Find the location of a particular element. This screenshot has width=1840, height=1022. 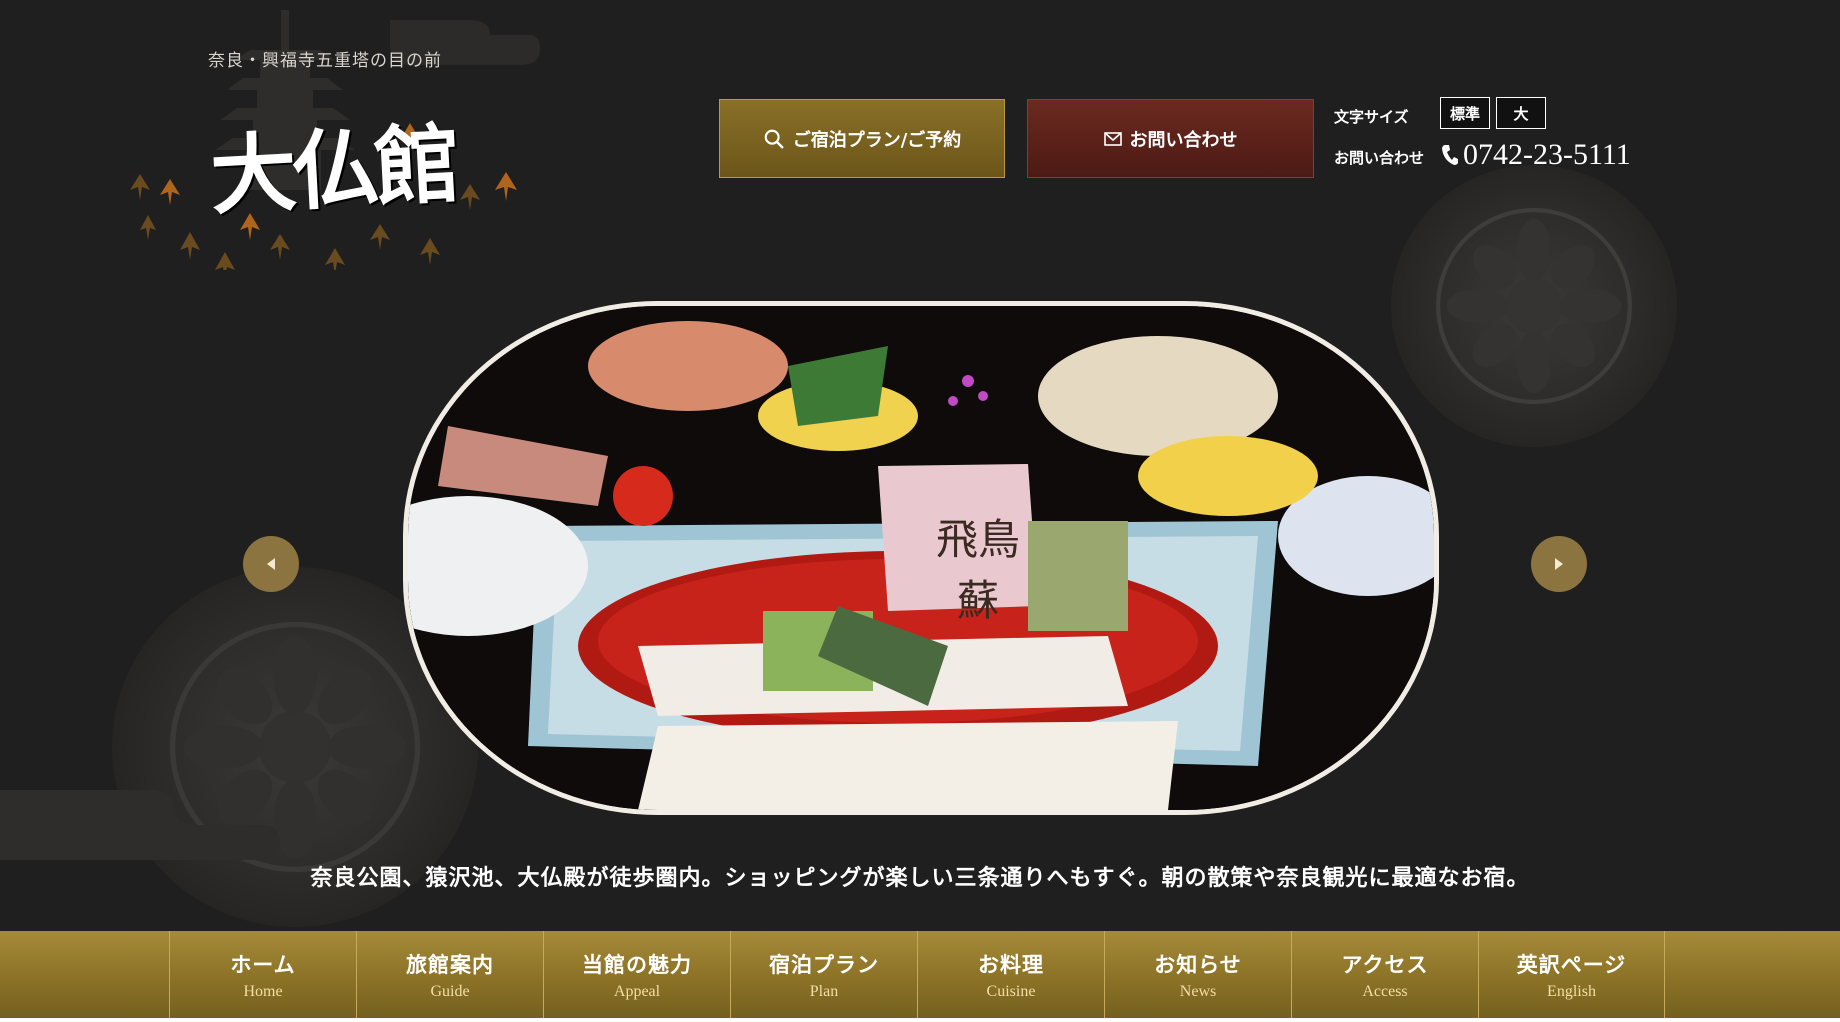

nav-item-sublabel: Access is located at coordinates (1385, 991).